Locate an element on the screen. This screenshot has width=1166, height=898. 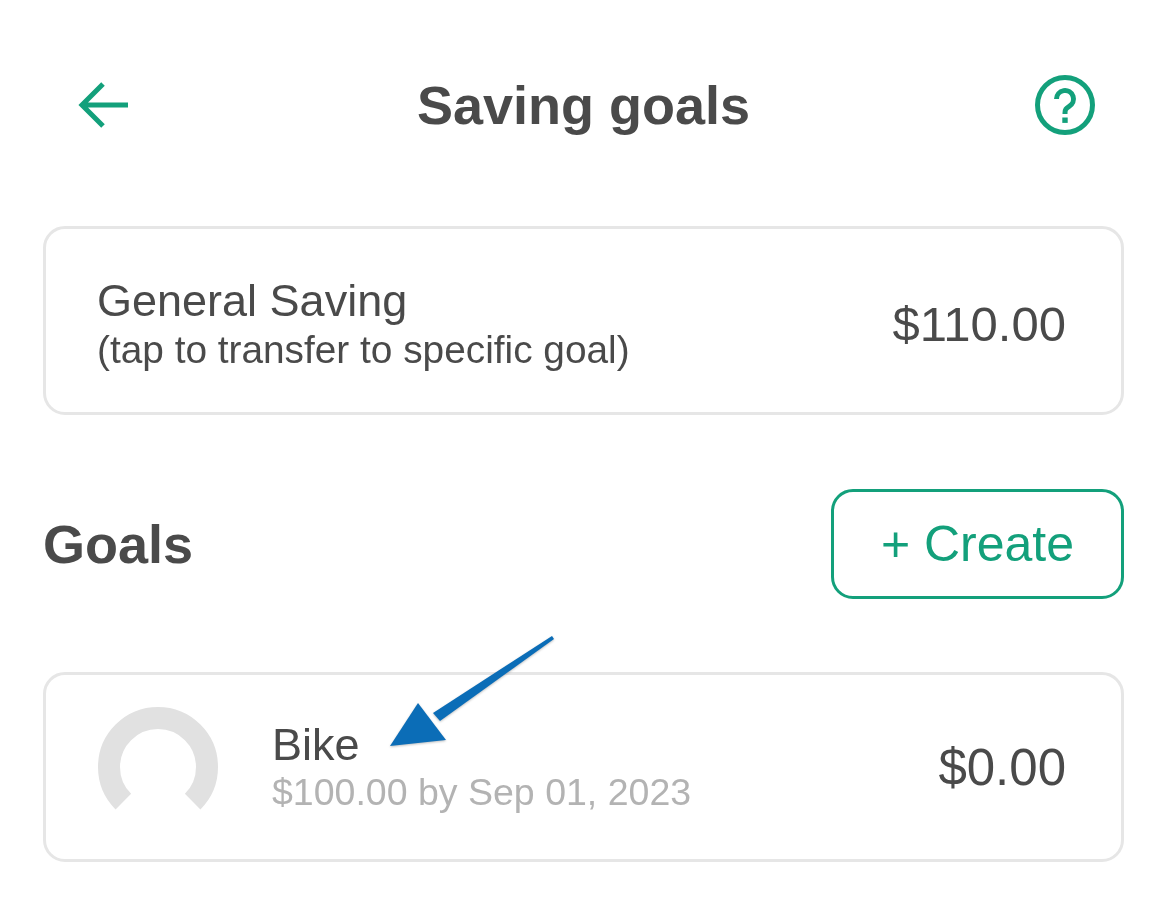
card-hint: (tap to transfer to specific goal) is located at coordinates (363, 349).